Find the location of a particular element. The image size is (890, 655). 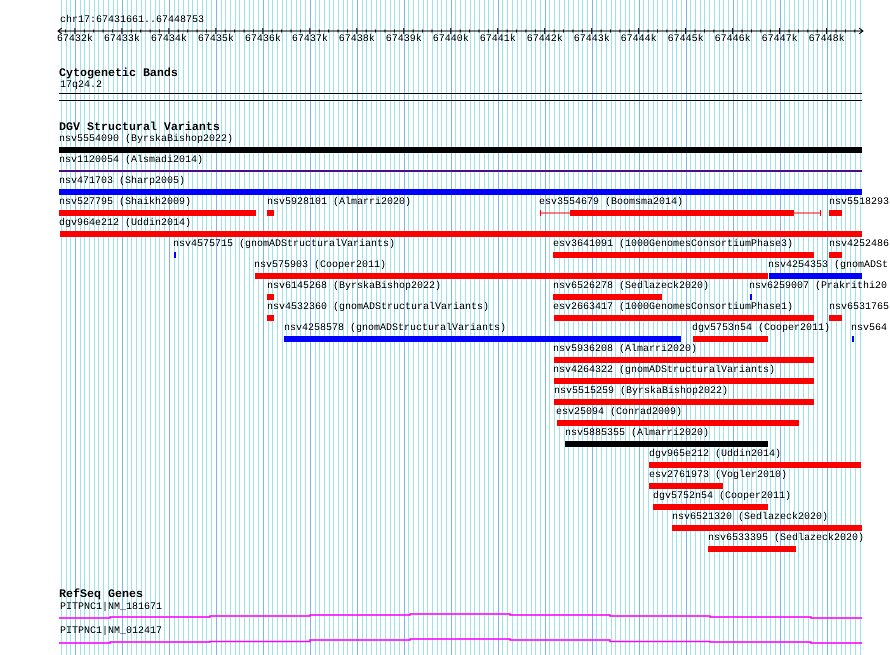

variant-label: nsv6259007 (Prakrithi20 is located at coordinates (818, 287).